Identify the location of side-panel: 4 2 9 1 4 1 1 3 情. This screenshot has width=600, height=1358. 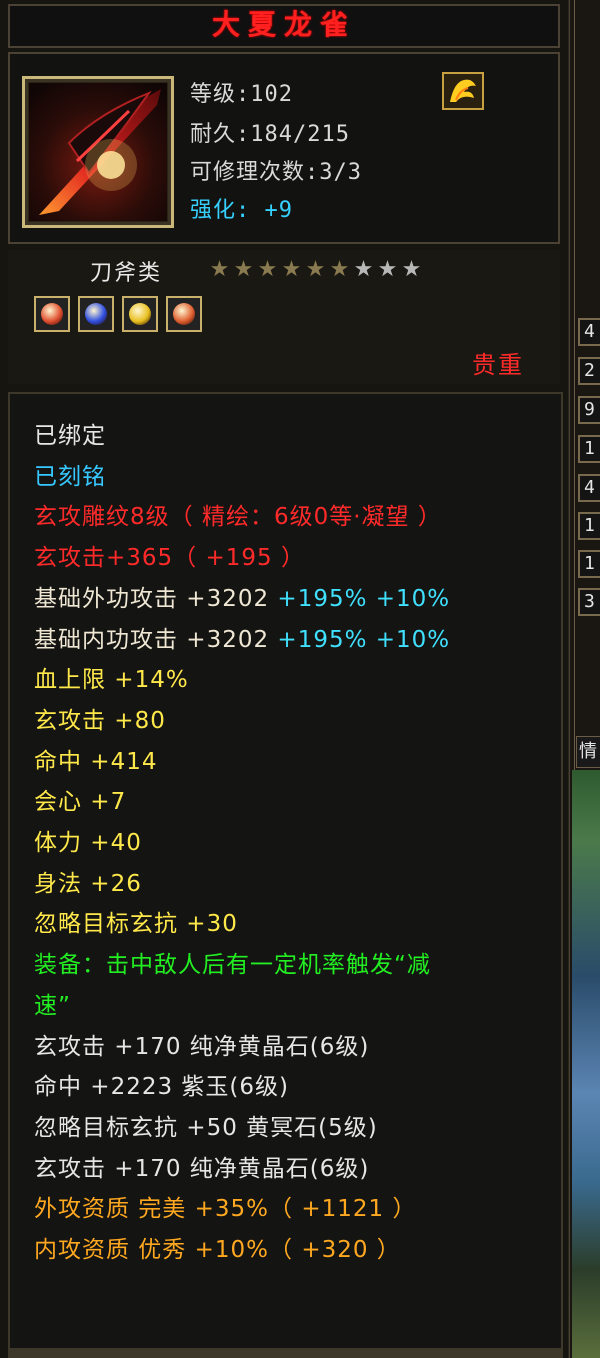
(584, 679).